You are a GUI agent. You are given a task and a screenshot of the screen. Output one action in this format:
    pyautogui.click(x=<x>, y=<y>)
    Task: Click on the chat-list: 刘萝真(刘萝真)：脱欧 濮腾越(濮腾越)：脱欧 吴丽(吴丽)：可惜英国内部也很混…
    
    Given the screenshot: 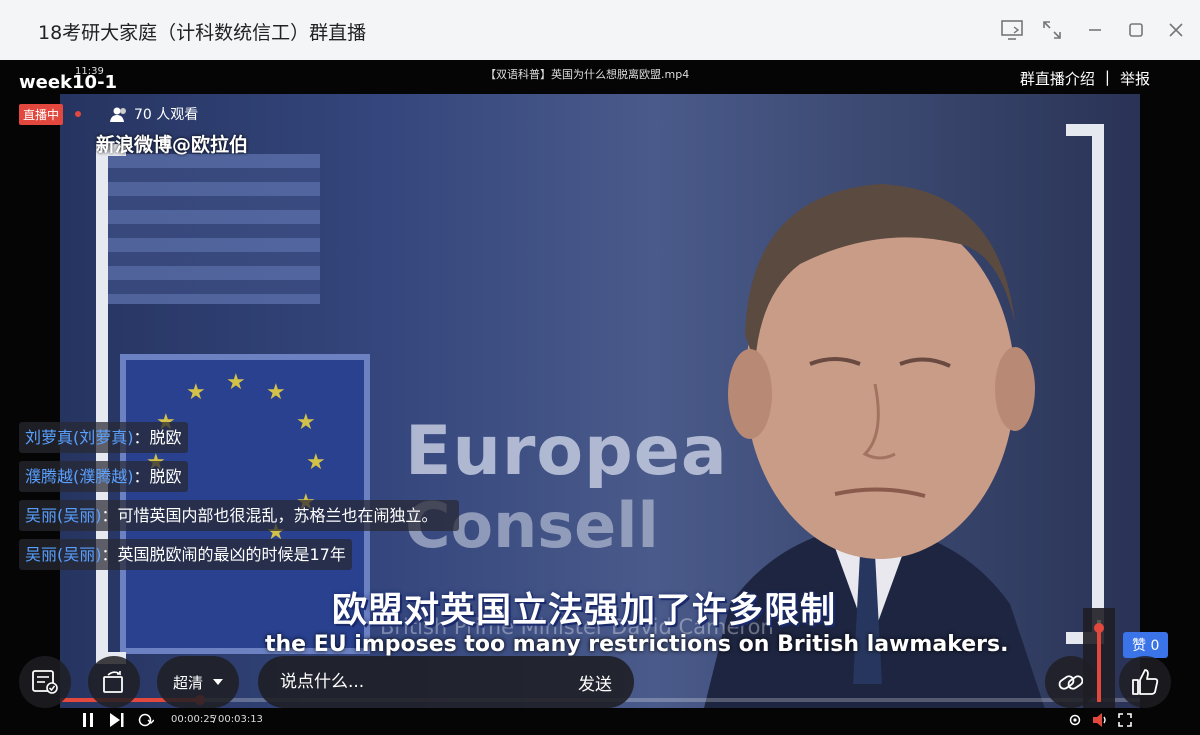 What is the action you would take?
    pyautogui.click(x=244, y=500)
    